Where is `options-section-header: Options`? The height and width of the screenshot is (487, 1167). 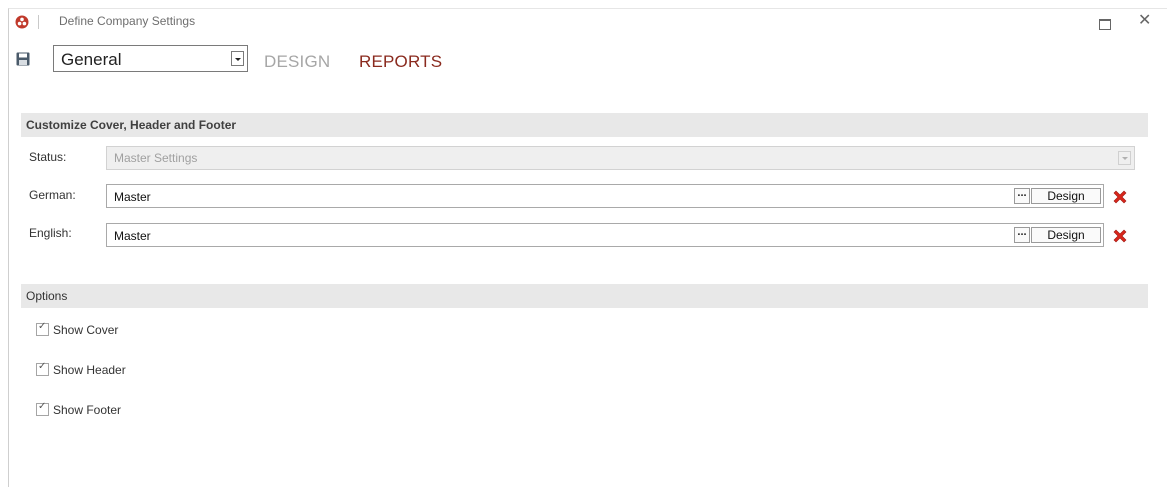 options-section-header: Options is located at coordinates (584, 296).